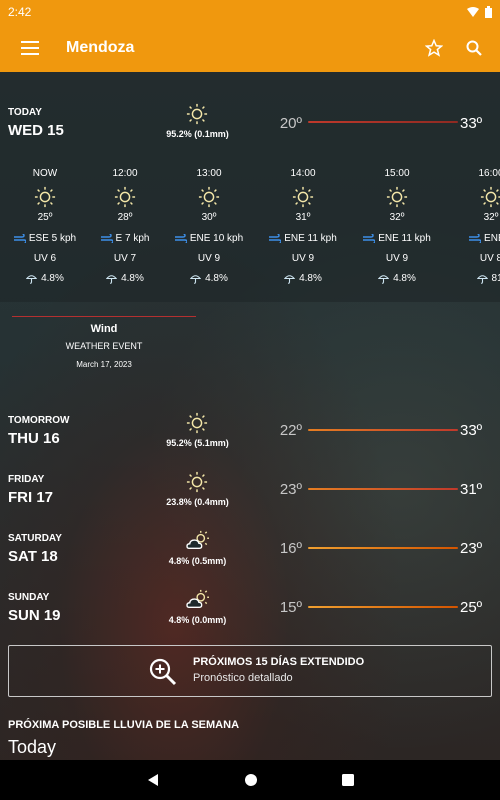 The width and height of the screenshot is (500, 800). What do you see at coordinates (39, 420) in the screenshot?
I see `day-label: TOMORROW` at bounding box center [39, 420].